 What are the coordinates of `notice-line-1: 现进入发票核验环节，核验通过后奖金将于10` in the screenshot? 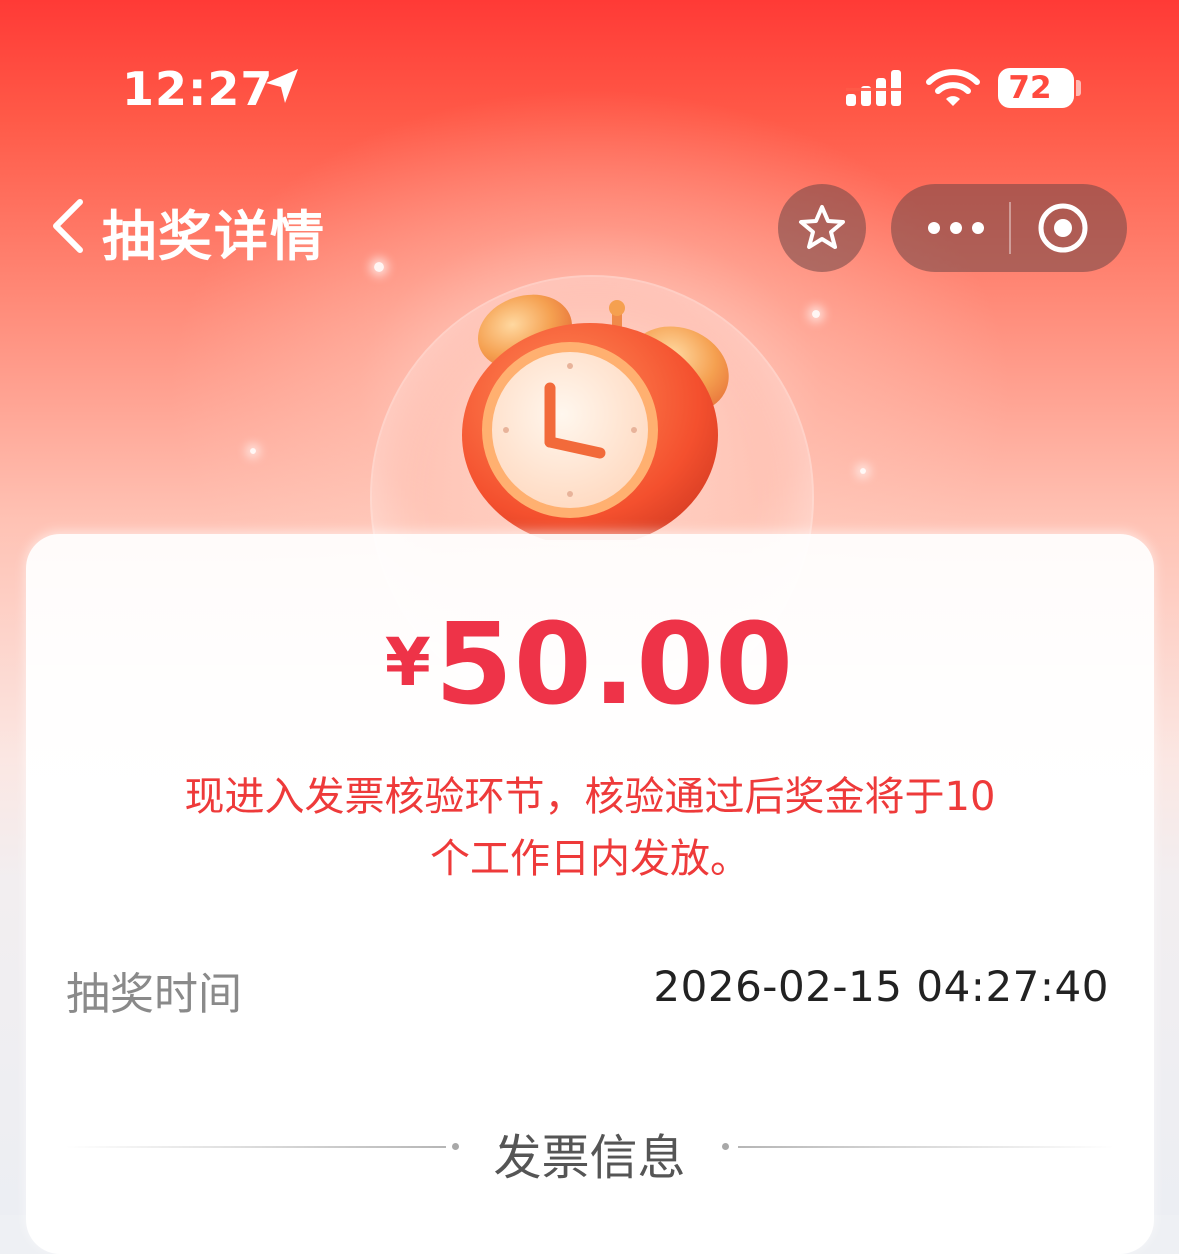 It's located at (590, 797).